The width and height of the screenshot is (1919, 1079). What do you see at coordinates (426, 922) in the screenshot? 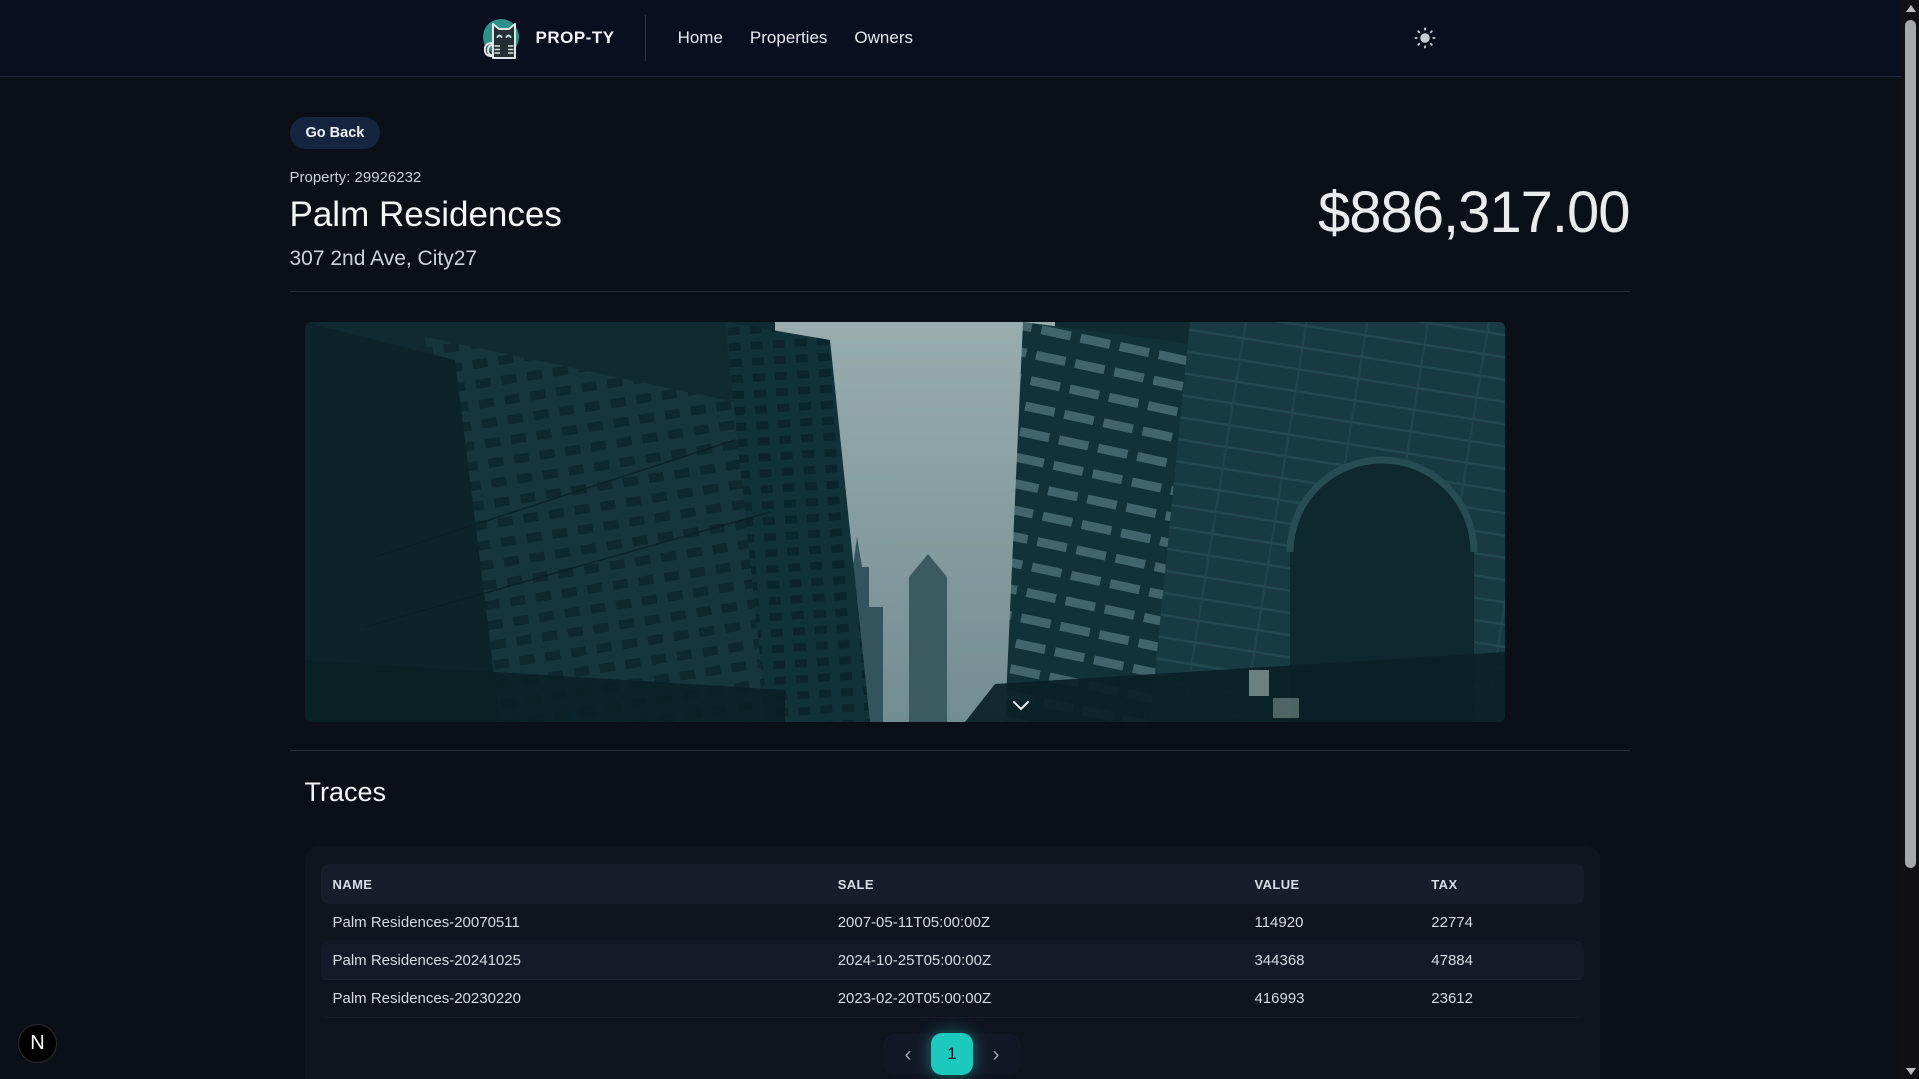
I see `trace-name: Palm Residences-20070511` at bounding box center [426, 922].